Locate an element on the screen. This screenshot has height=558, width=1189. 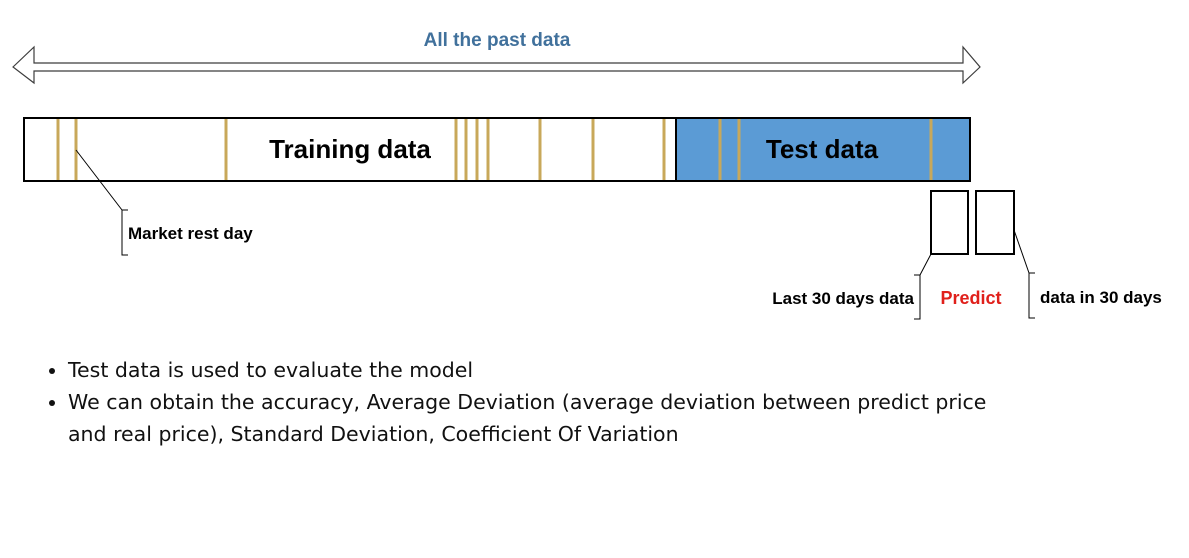
last-30-days-label: Last 30 days data is located at coordinates (843, 298).